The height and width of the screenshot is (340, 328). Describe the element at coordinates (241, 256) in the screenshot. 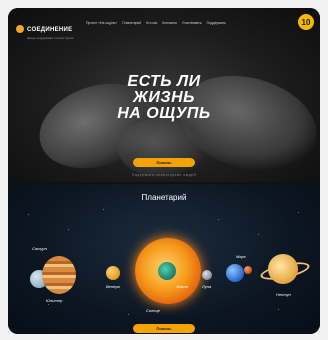

I see `planet-label: Марс` at that location.